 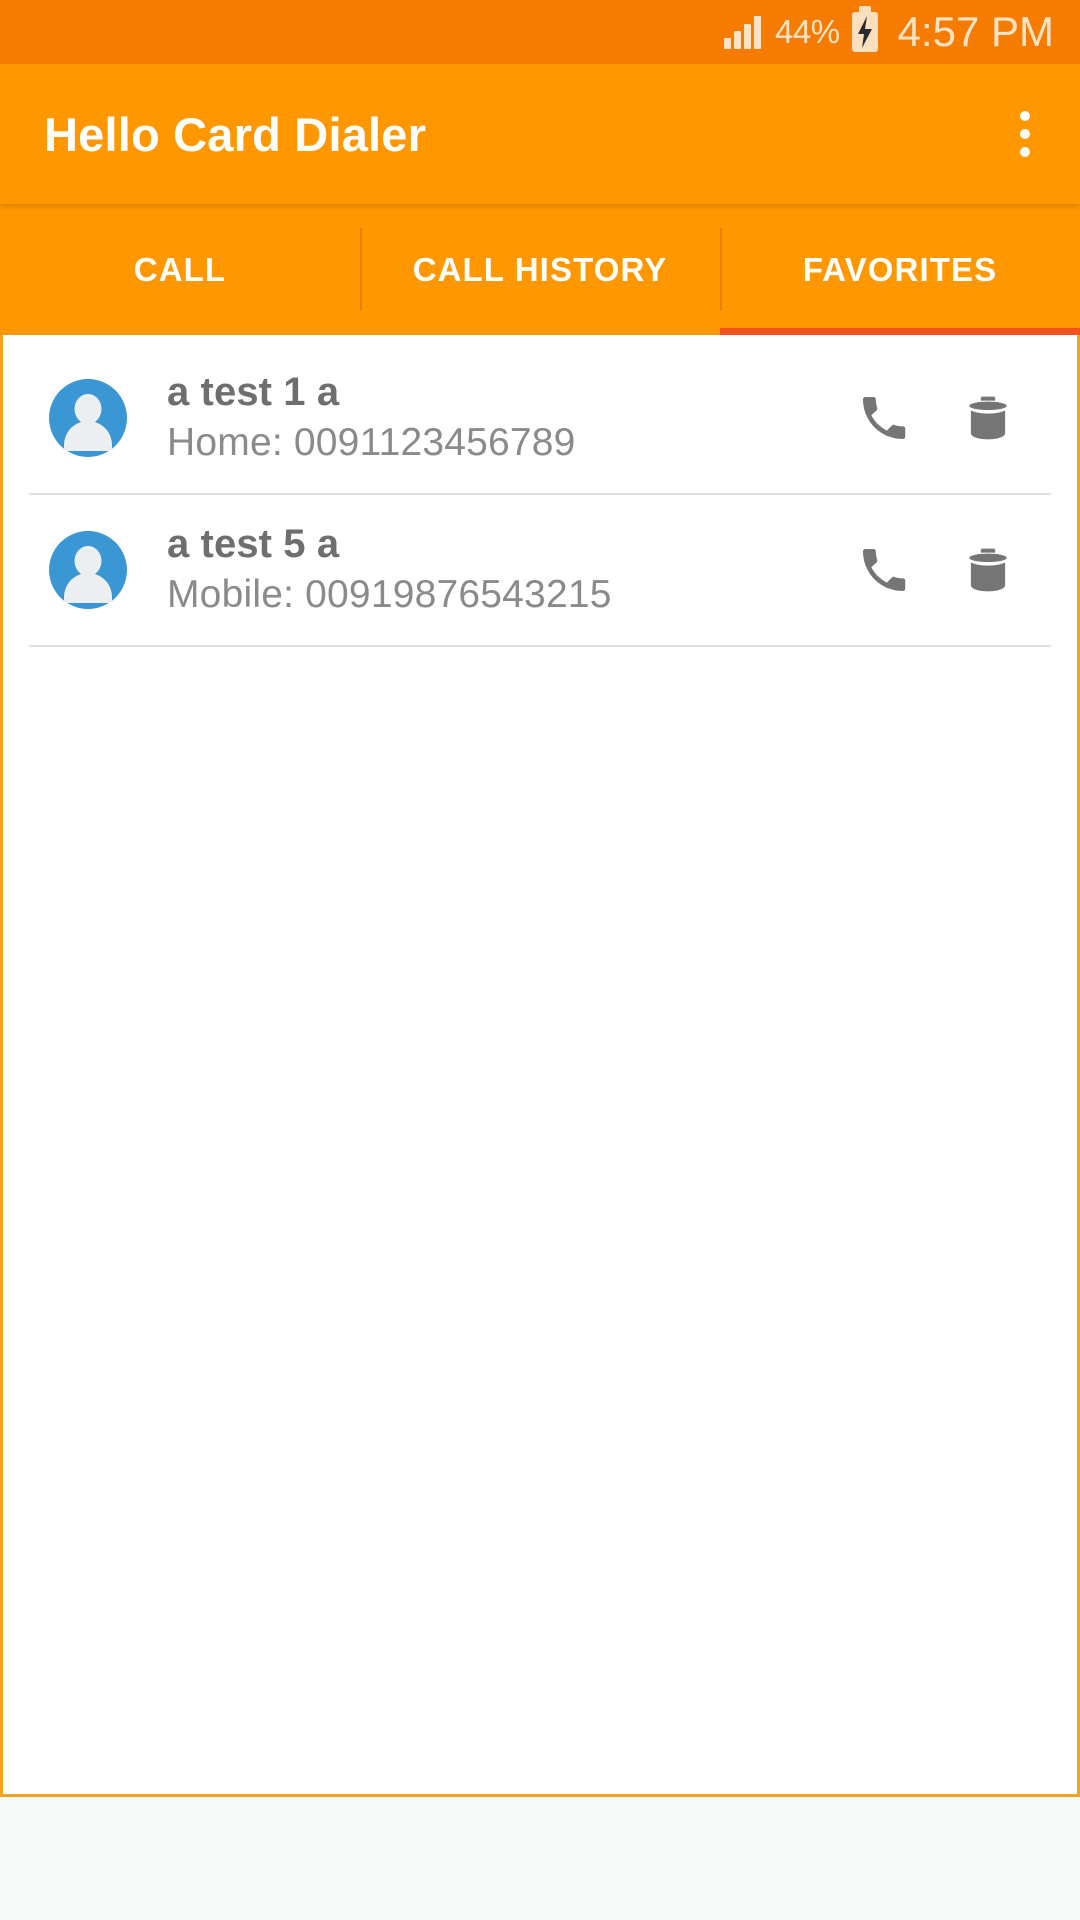 I want to click on page-title: Hello Card Dialer, so click(x=235, y=134).